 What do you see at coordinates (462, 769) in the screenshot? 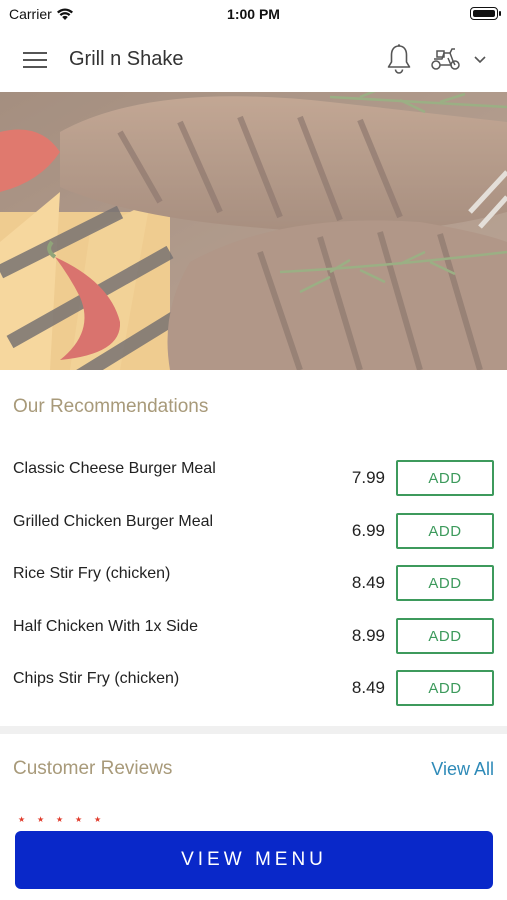
I see `view-all-reviews-link: View All` at bounding box center [462, 769].